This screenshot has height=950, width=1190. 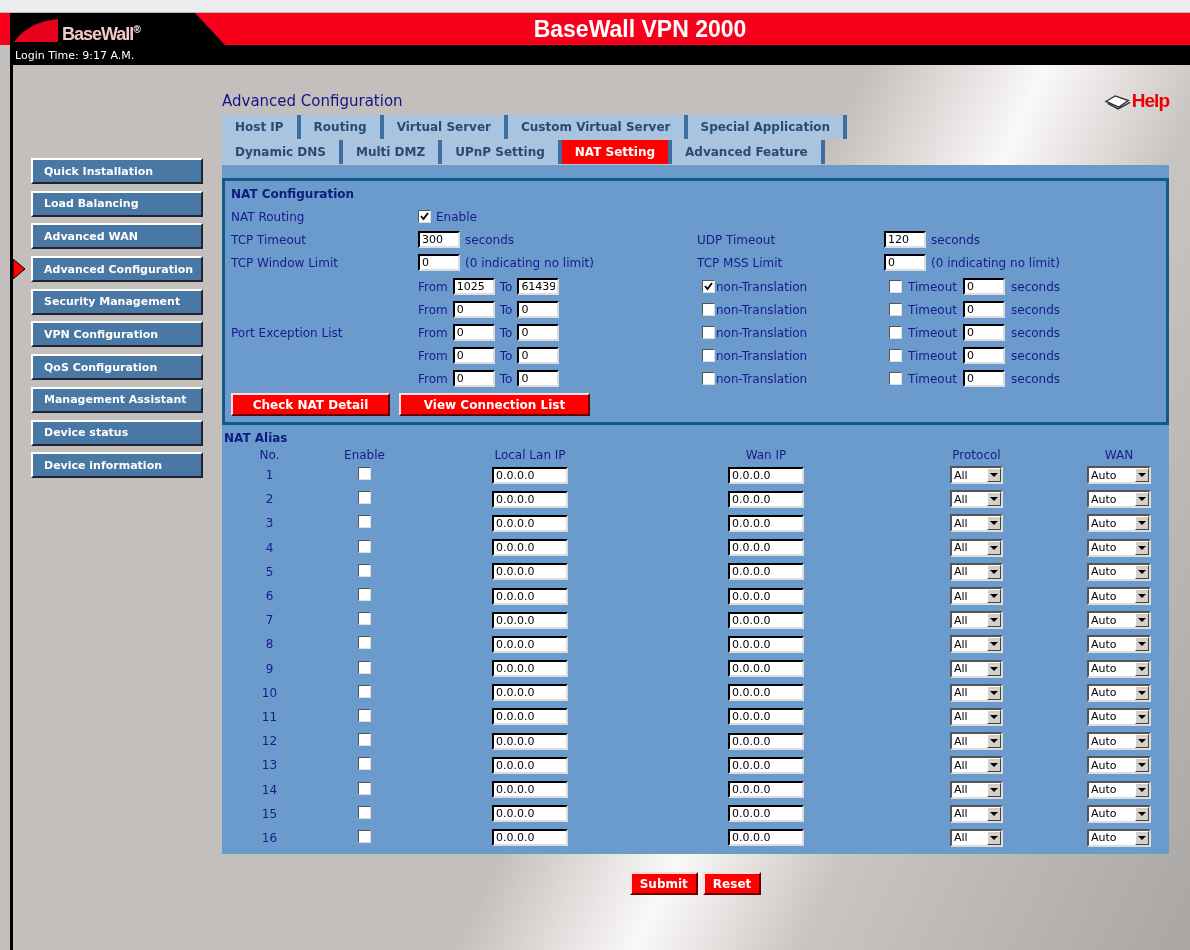 I want to click on input-field: 300, so click(x=439, y=239).